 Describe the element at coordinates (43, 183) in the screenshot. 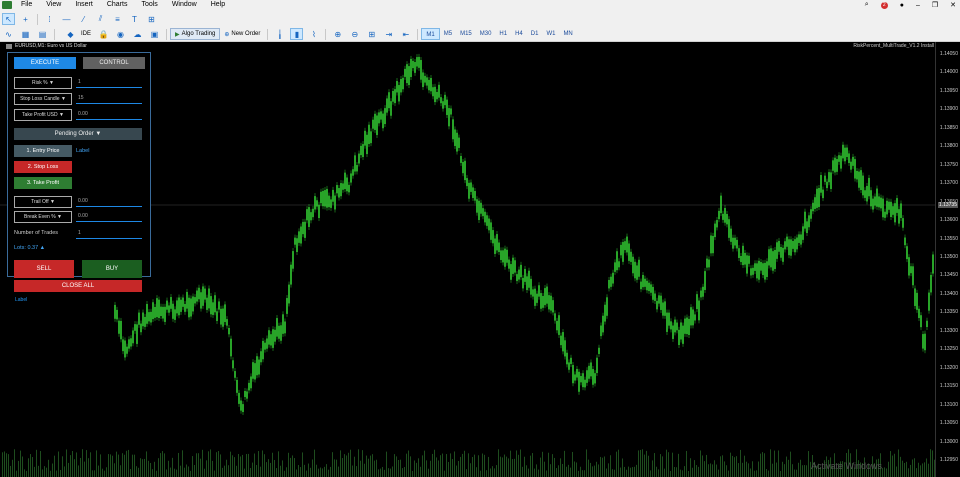

I see `take-profit-button: 3. Take Profit` at that location.